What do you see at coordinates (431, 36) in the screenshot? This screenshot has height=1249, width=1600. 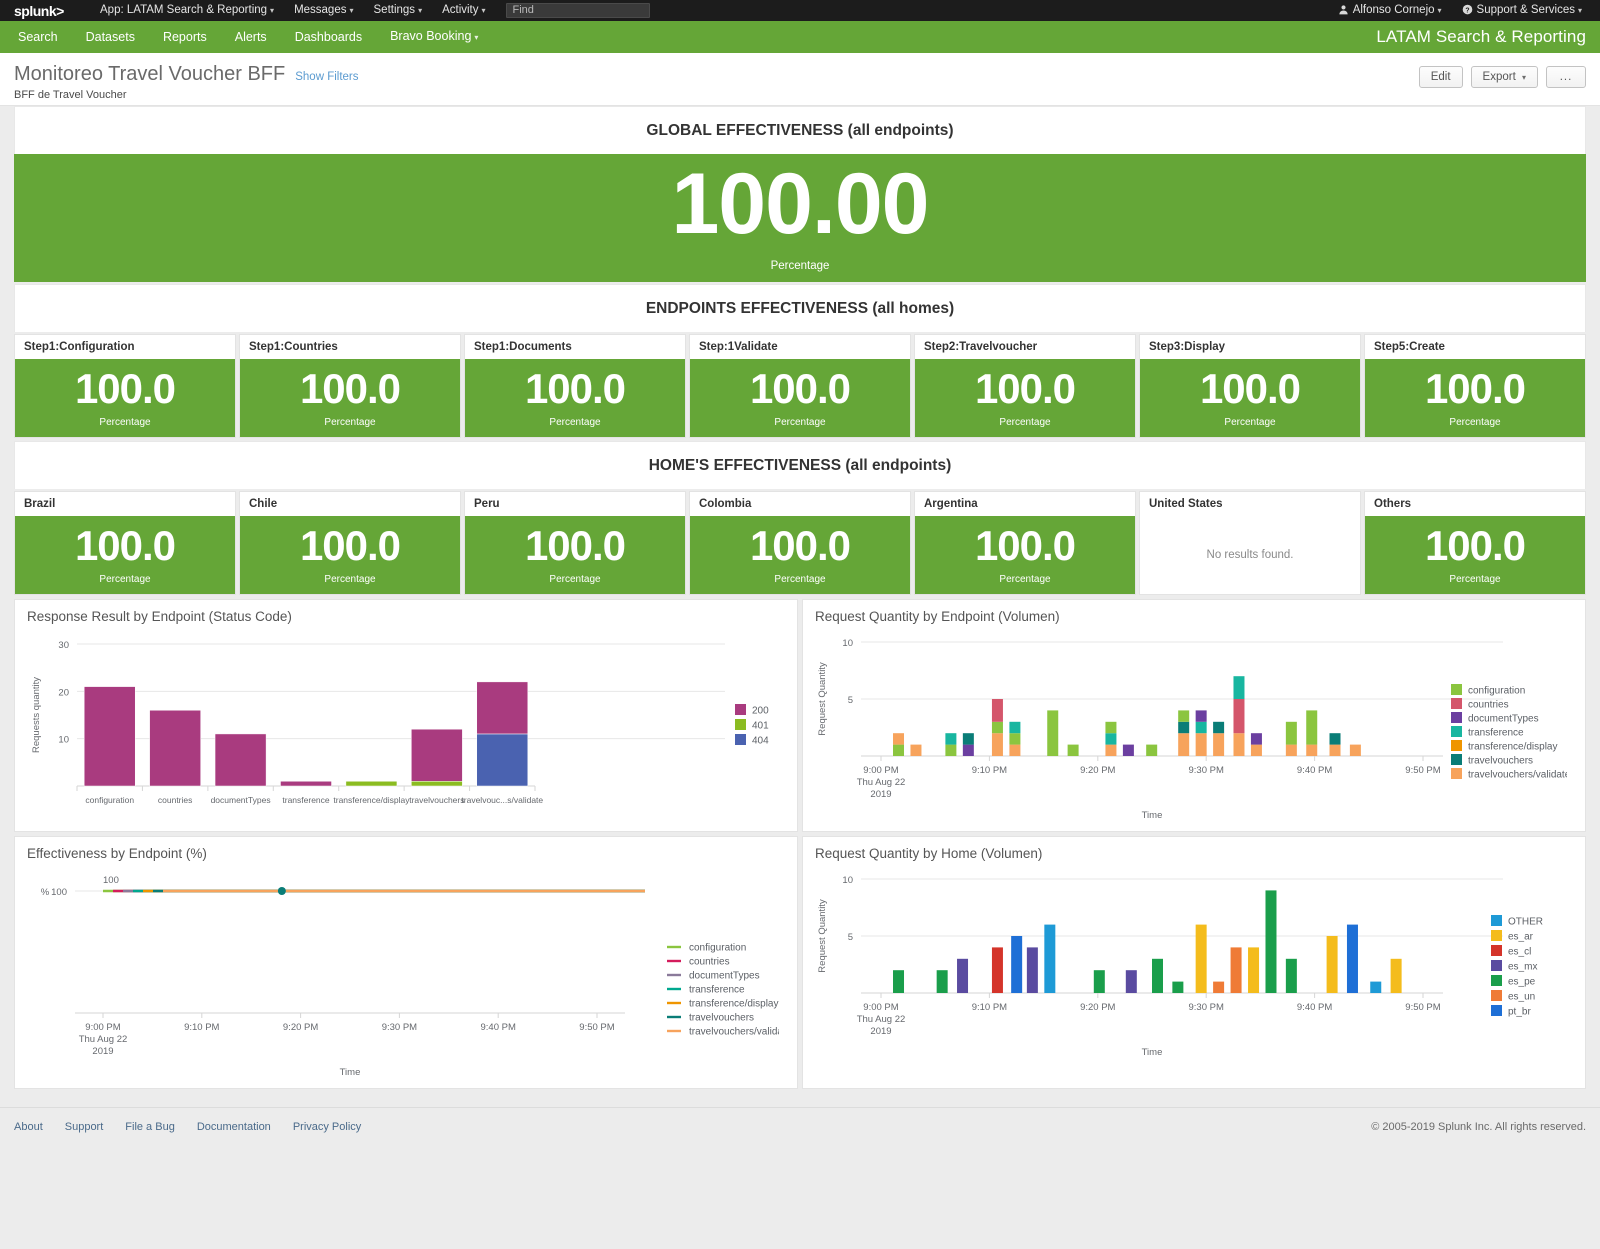 I see `nav-bravo-booking-label: Bravo Booking` at bounding box center [431, 36].